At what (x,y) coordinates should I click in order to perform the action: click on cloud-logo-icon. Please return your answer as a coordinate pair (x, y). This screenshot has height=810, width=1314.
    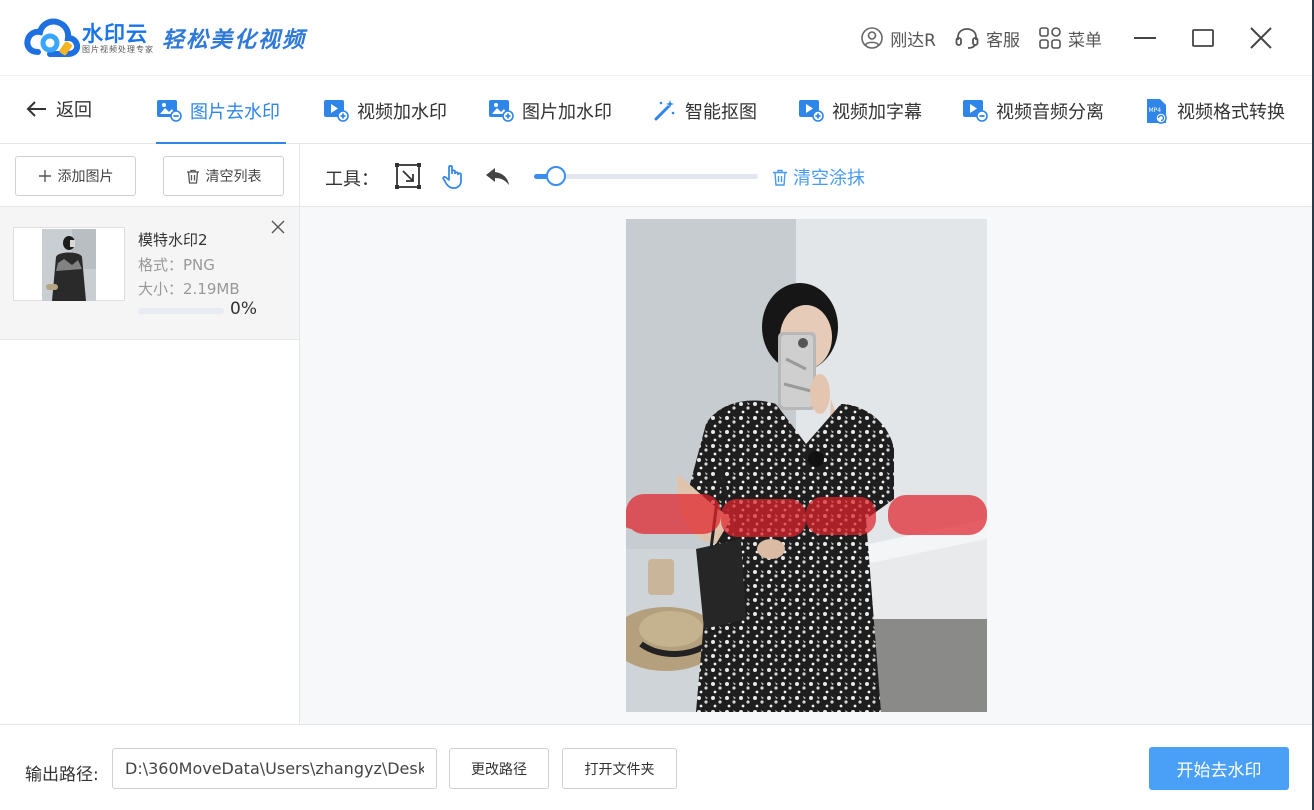
    Looking at the image, I should click on (52, 37).